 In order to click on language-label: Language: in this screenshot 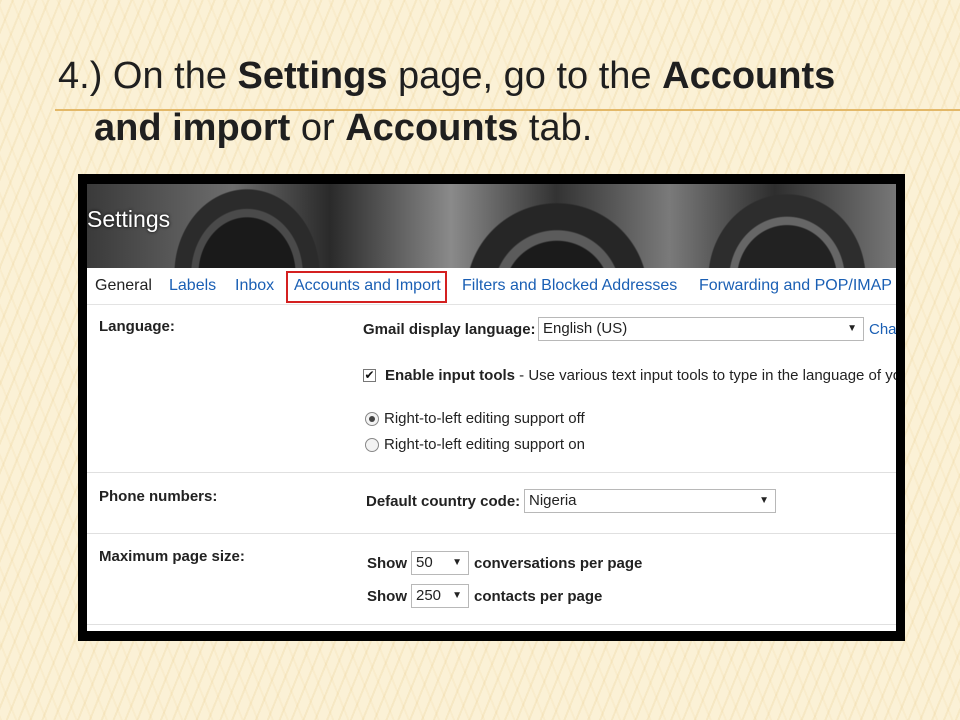, I will do `click(137, 326)`.